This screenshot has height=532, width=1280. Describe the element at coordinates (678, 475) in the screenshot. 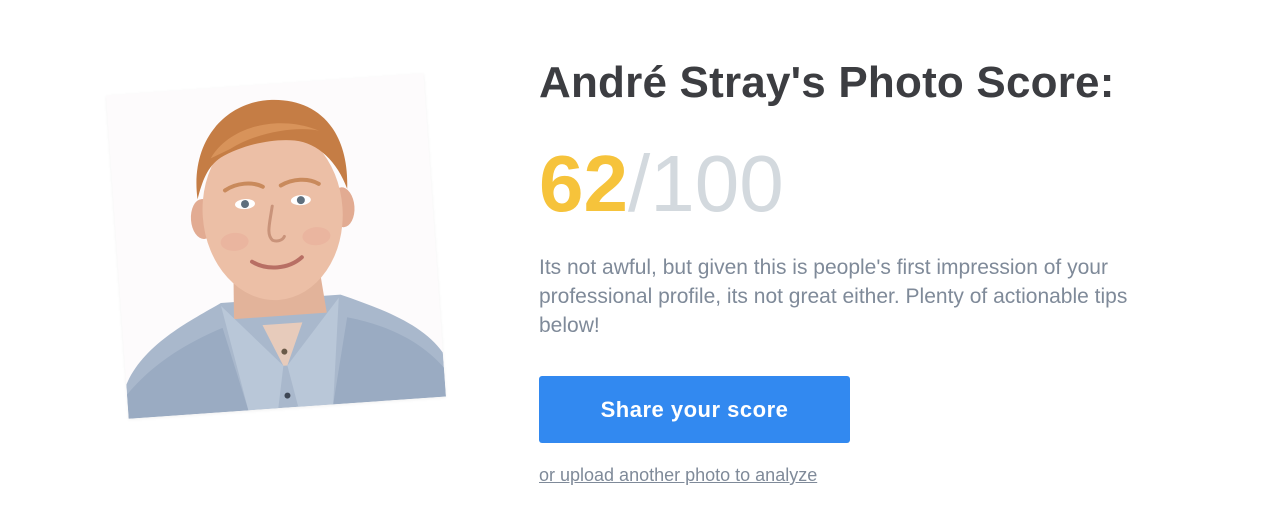

I see `upload-another-photo-link: or upload another photo to analyze` at that location.